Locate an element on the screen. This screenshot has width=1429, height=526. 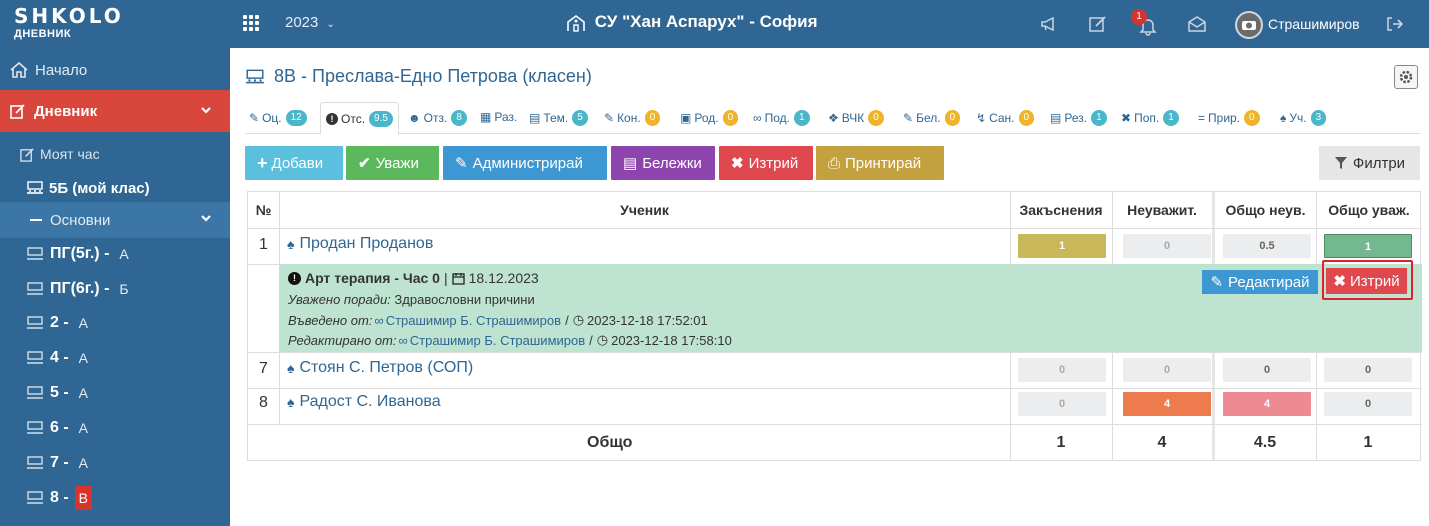
tab-feedback: ☻ Отз. 8 is located at coordinates (437, 118).